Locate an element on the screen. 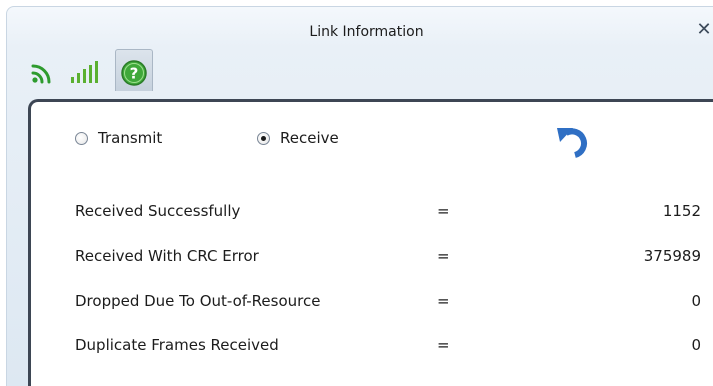 This screenshot has height=386, width=713. receive-radio-button is located at coordinates (263, 138).